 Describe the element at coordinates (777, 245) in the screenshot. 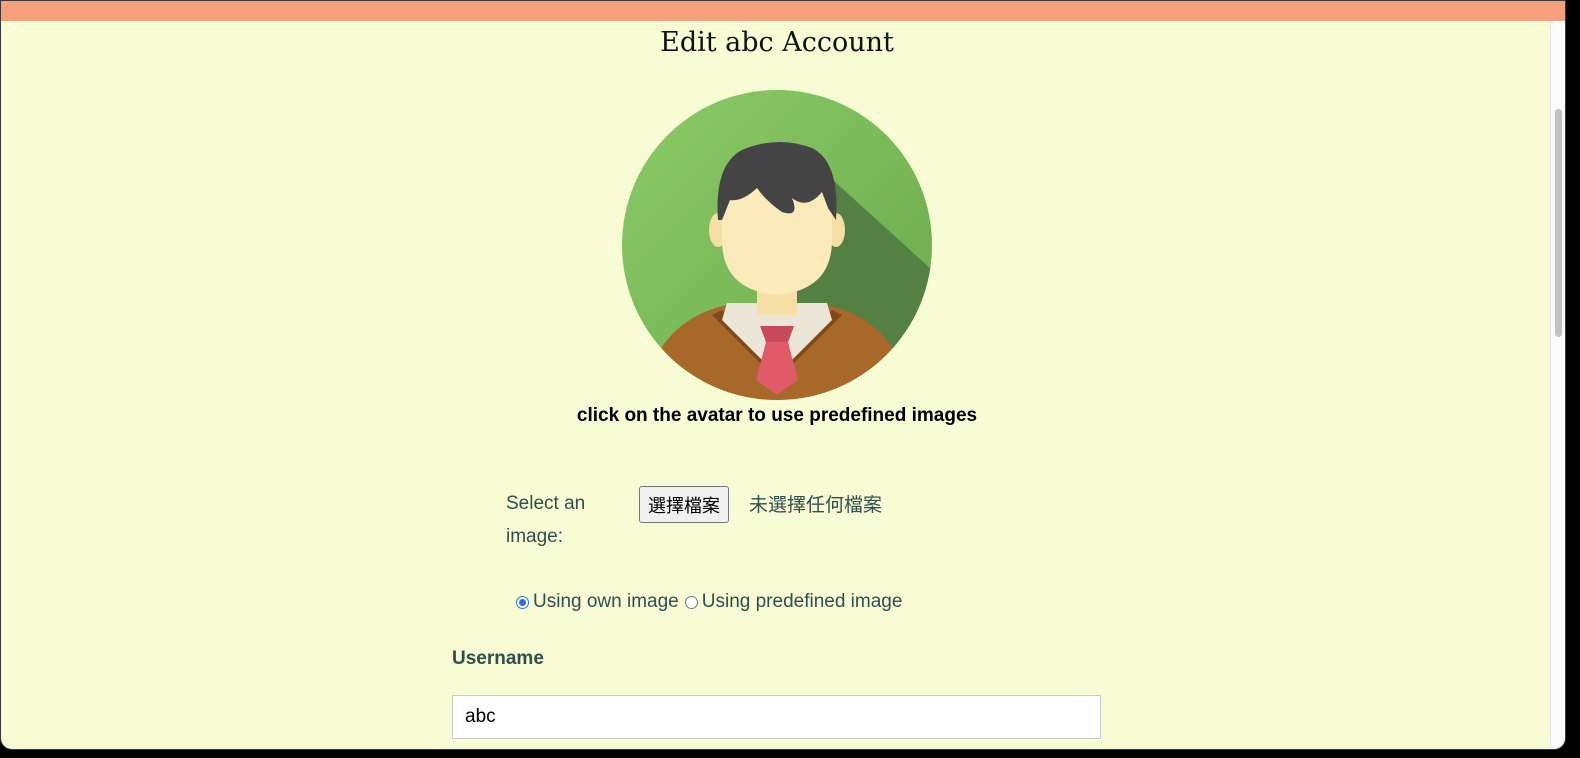

I see `user-avatar-icon` at that location.